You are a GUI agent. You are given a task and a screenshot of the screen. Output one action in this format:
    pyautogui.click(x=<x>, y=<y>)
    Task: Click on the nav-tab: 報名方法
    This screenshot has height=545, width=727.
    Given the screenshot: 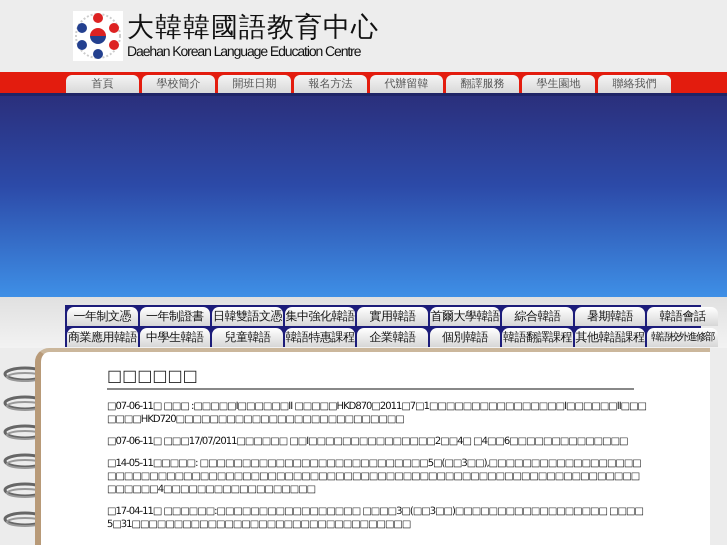 What is the action you would take?
    pyautogui.click(x=330, y=84)
    